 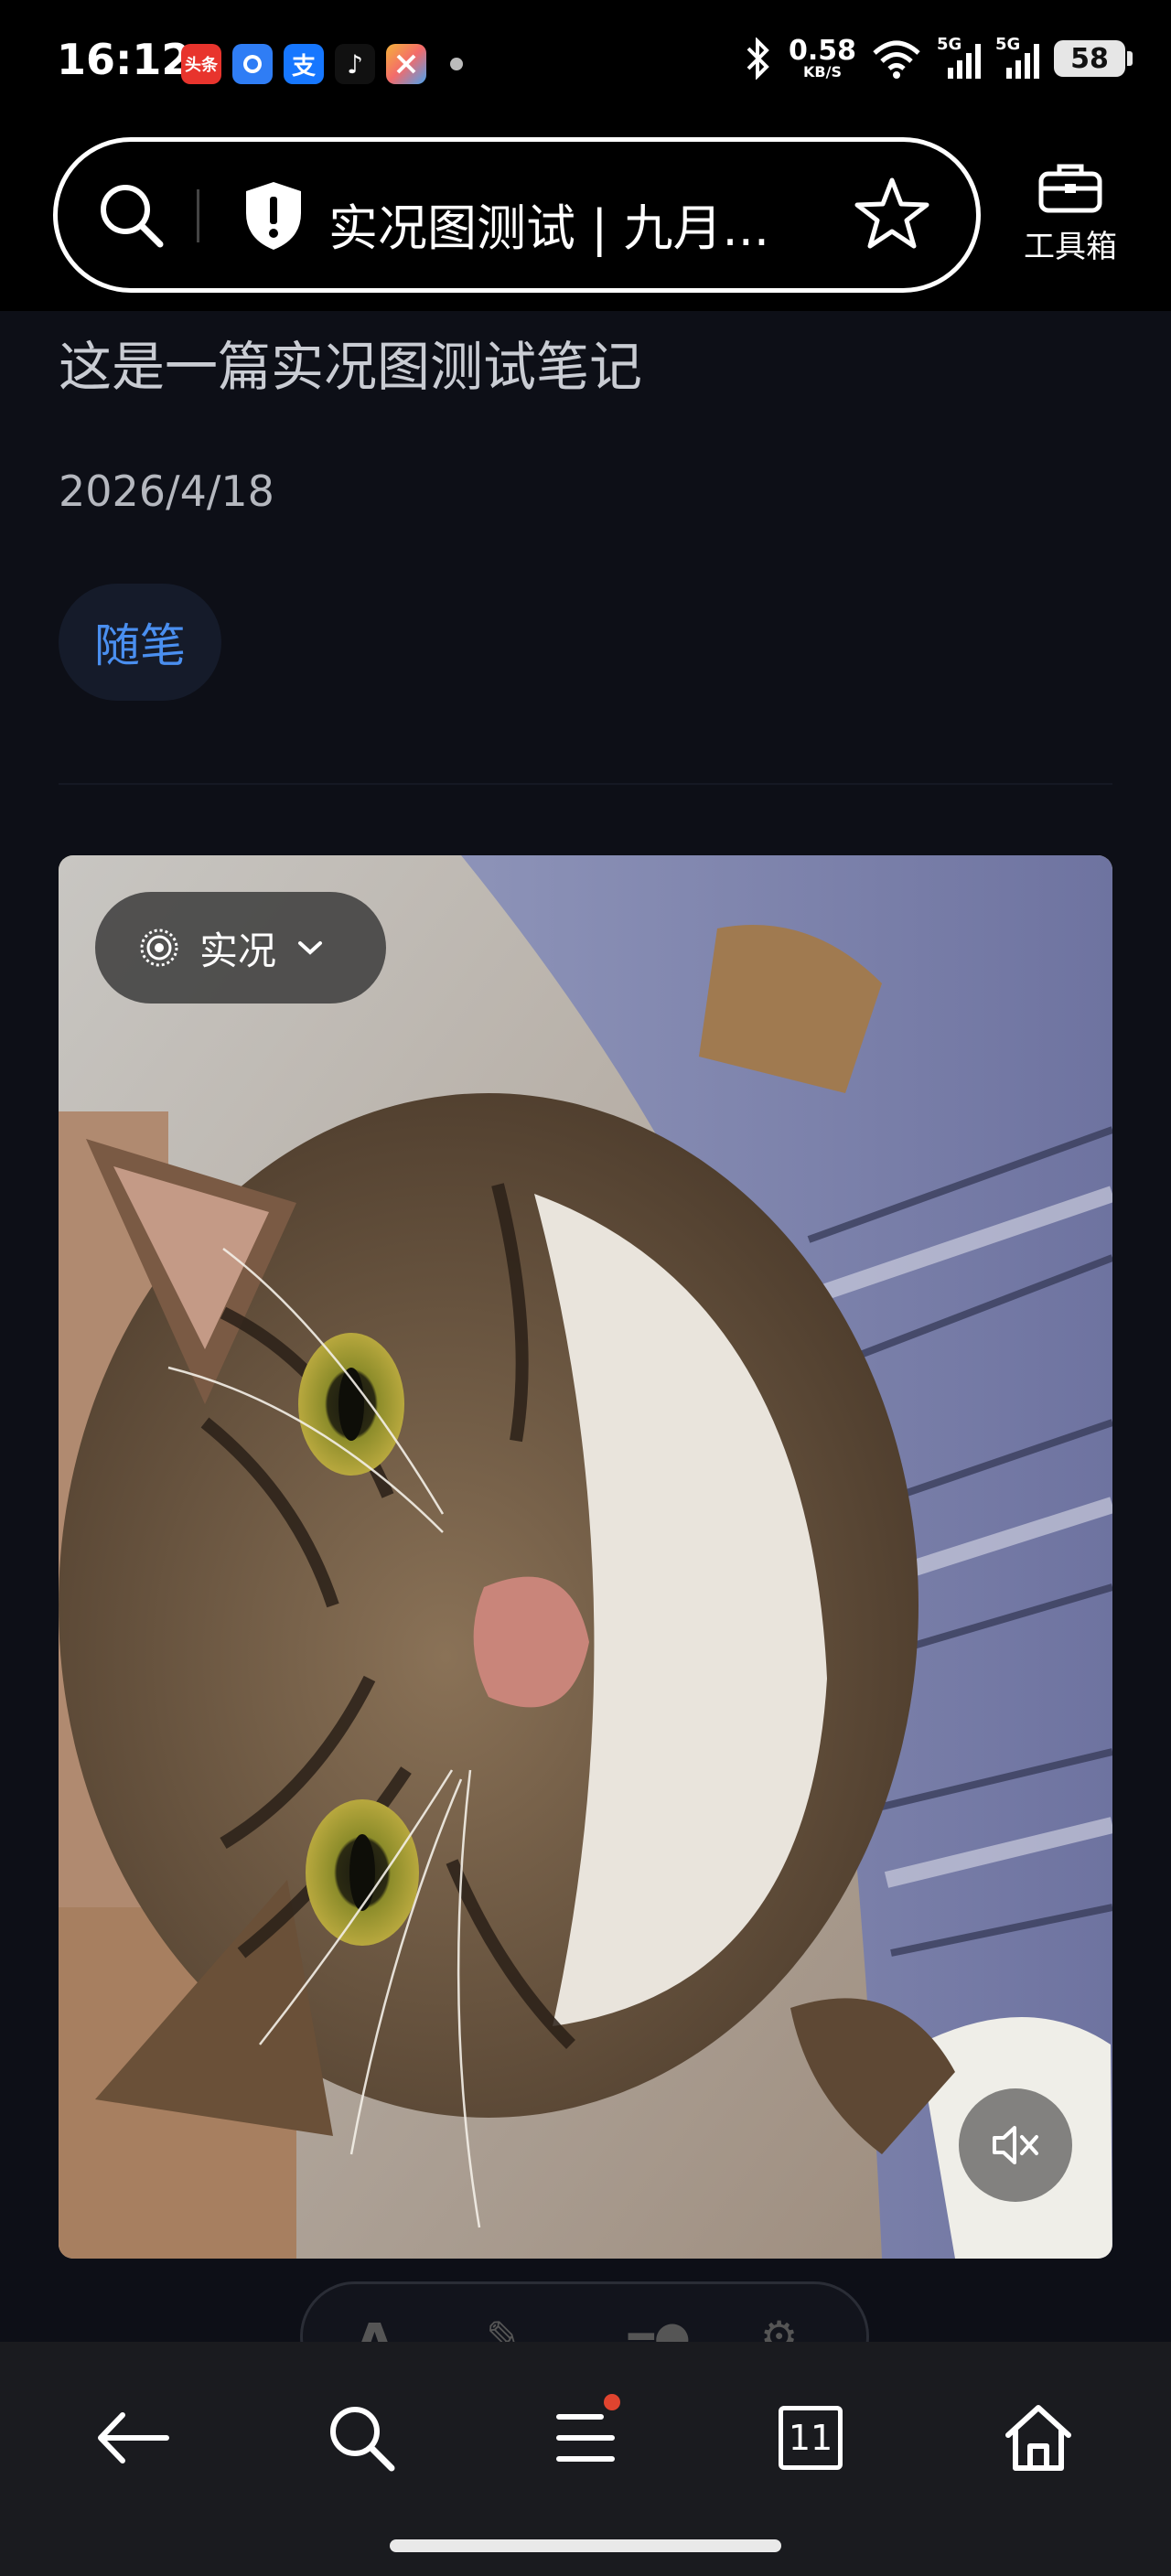 I want to click on wifi-icon, so click(x=896, y=59).